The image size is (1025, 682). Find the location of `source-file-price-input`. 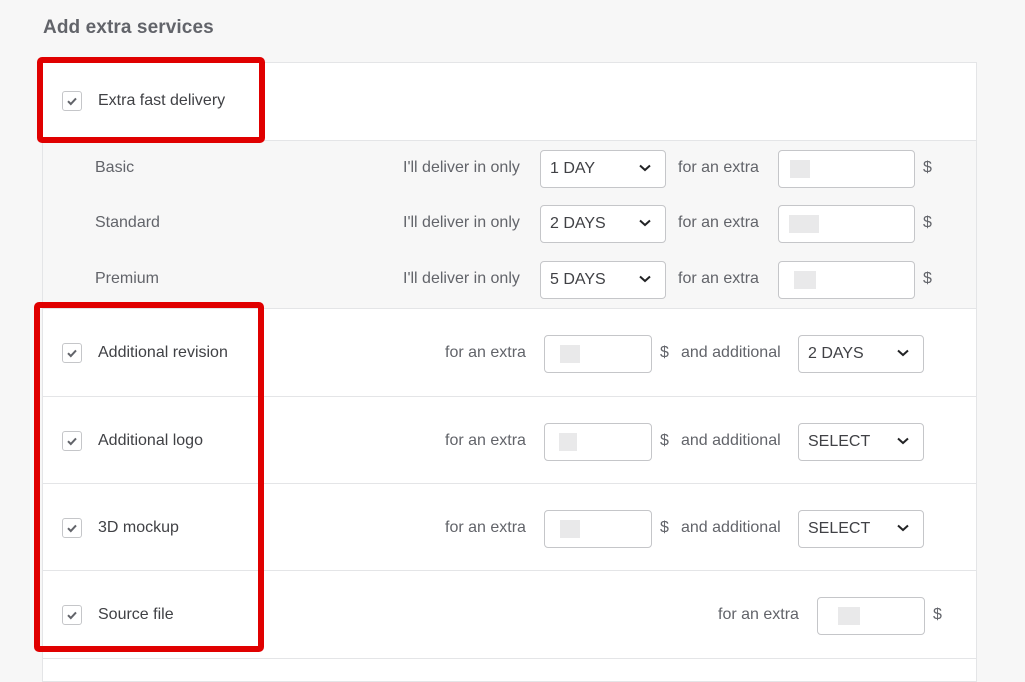

source-file-price-input is located at coordinates (871, 616).